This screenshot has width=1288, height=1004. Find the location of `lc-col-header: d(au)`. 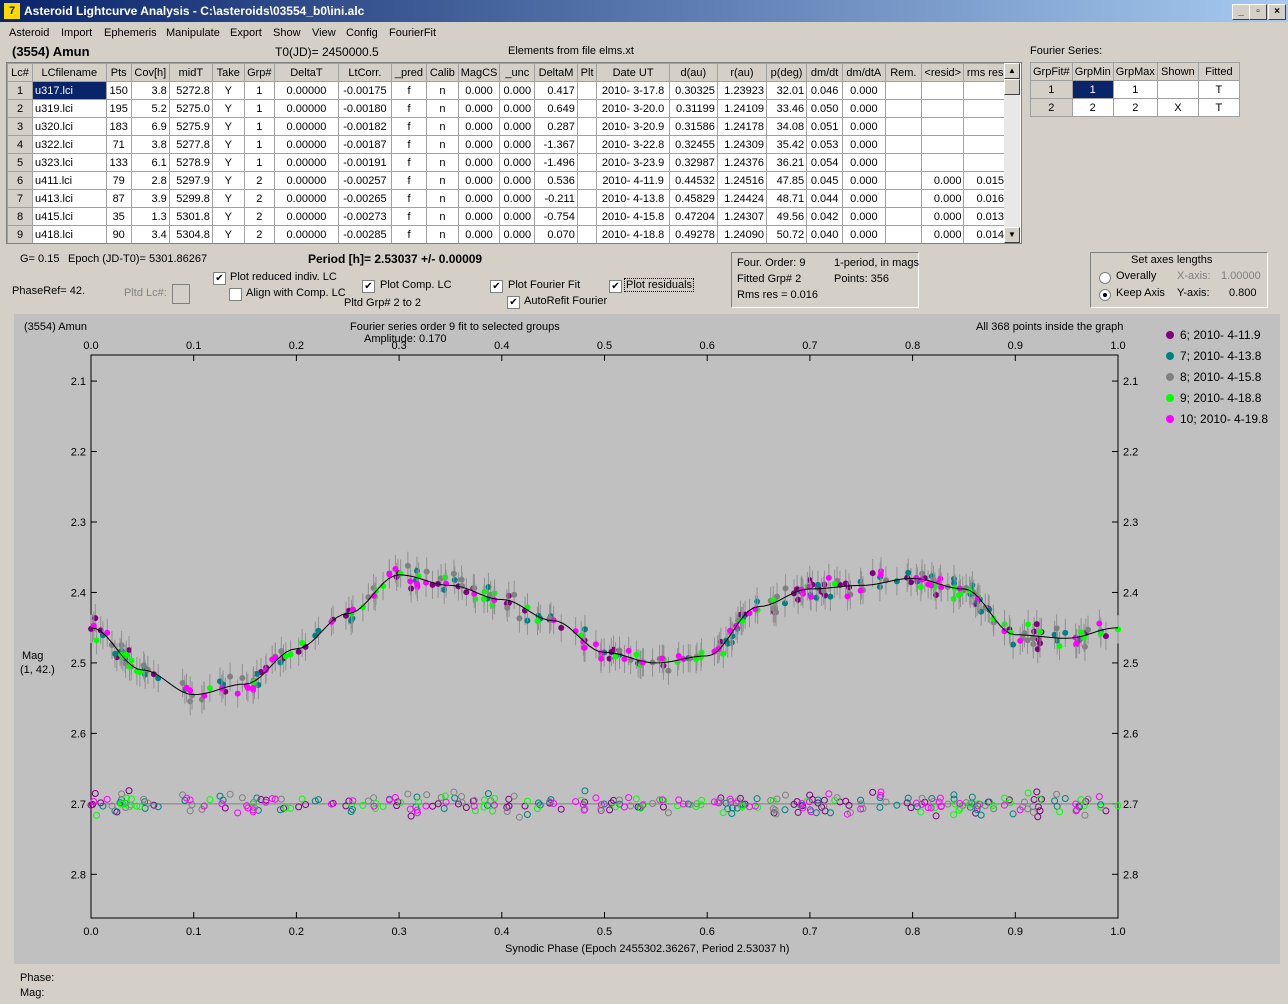

lc-col-header: d(au) is located at coordinates (693, 72).